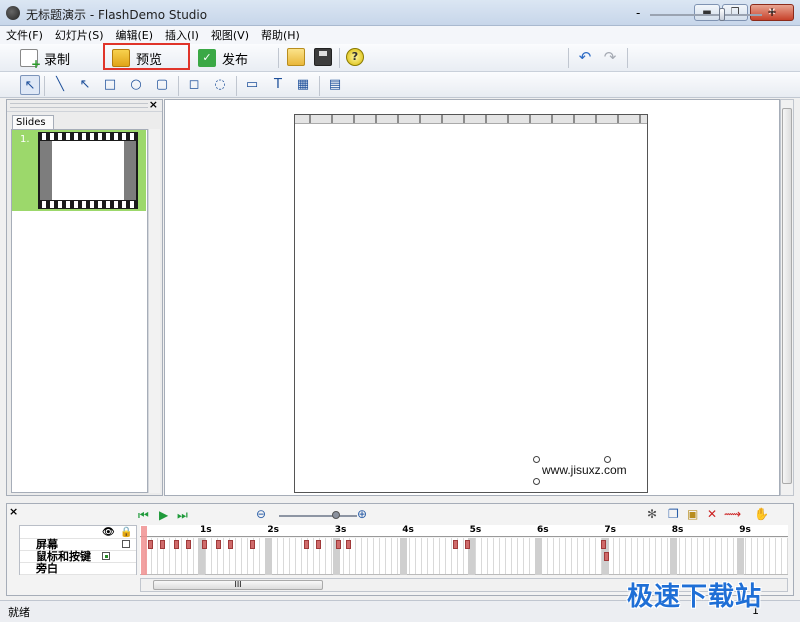  Describe the element at coordinates (303, 85) in the screenshot. I see `image-tool-icon: ▦` at that location.